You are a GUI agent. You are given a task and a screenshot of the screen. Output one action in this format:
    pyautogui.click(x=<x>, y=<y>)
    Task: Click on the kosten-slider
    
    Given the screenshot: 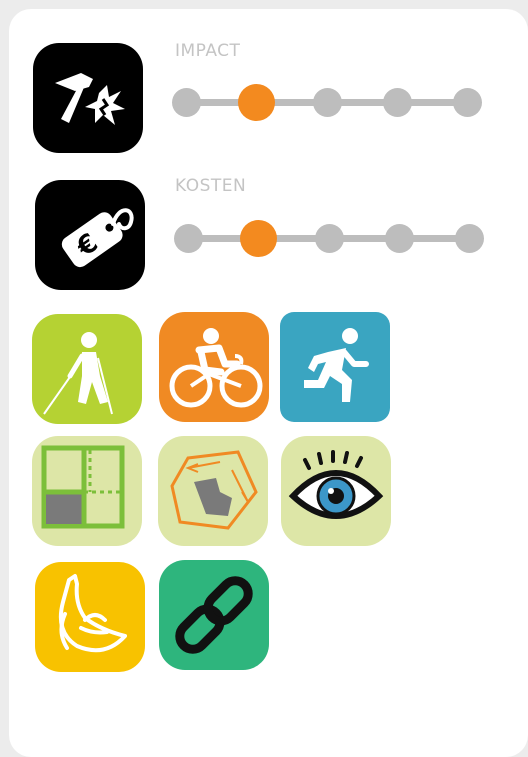 What is the action you would take?
    pyautogui.click(x=329, y=238)
    